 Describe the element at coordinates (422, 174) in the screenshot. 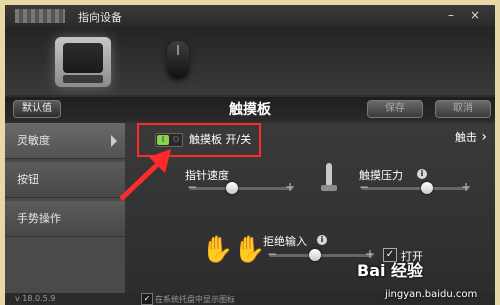

I see `touch-pressure-info-icon: i` at that location.